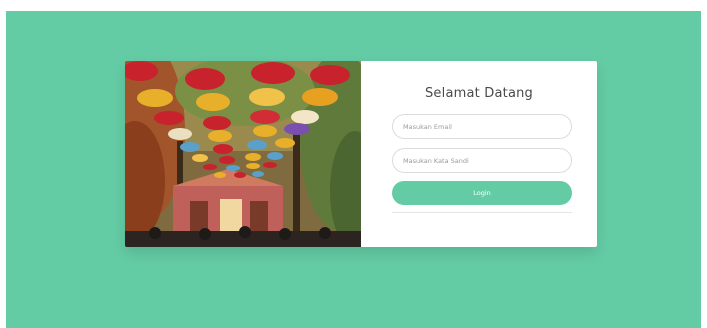  Describe the element at coordinates (482, 193) in the screenshot. I see `login-button: Login` at that location.